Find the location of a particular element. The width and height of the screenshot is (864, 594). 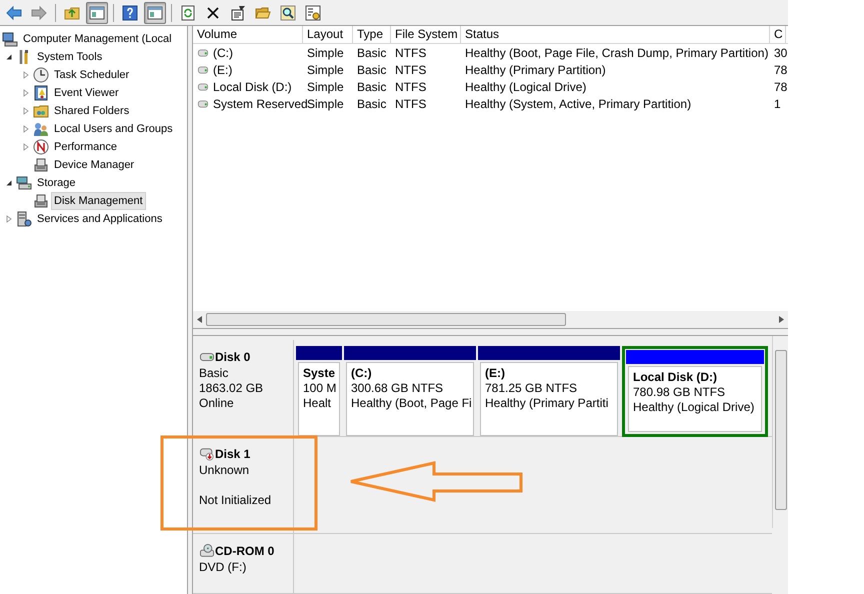

tree-item: Performance is located at coordinates (85, 147).